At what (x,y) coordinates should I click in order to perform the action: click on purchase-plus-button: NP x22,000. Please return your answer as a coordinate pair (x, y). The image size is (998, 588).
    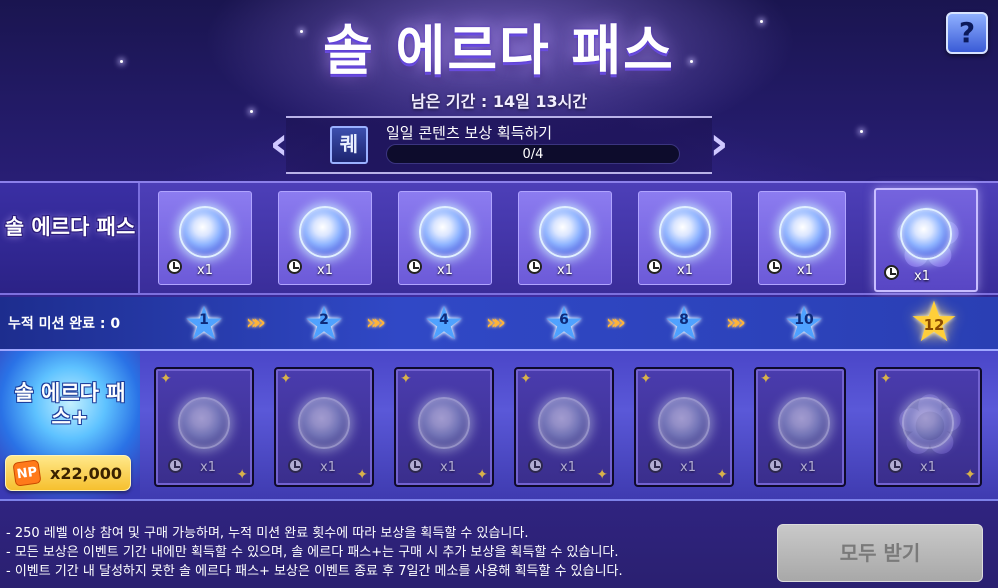
    Looking at the image, I should click on (68, 473).